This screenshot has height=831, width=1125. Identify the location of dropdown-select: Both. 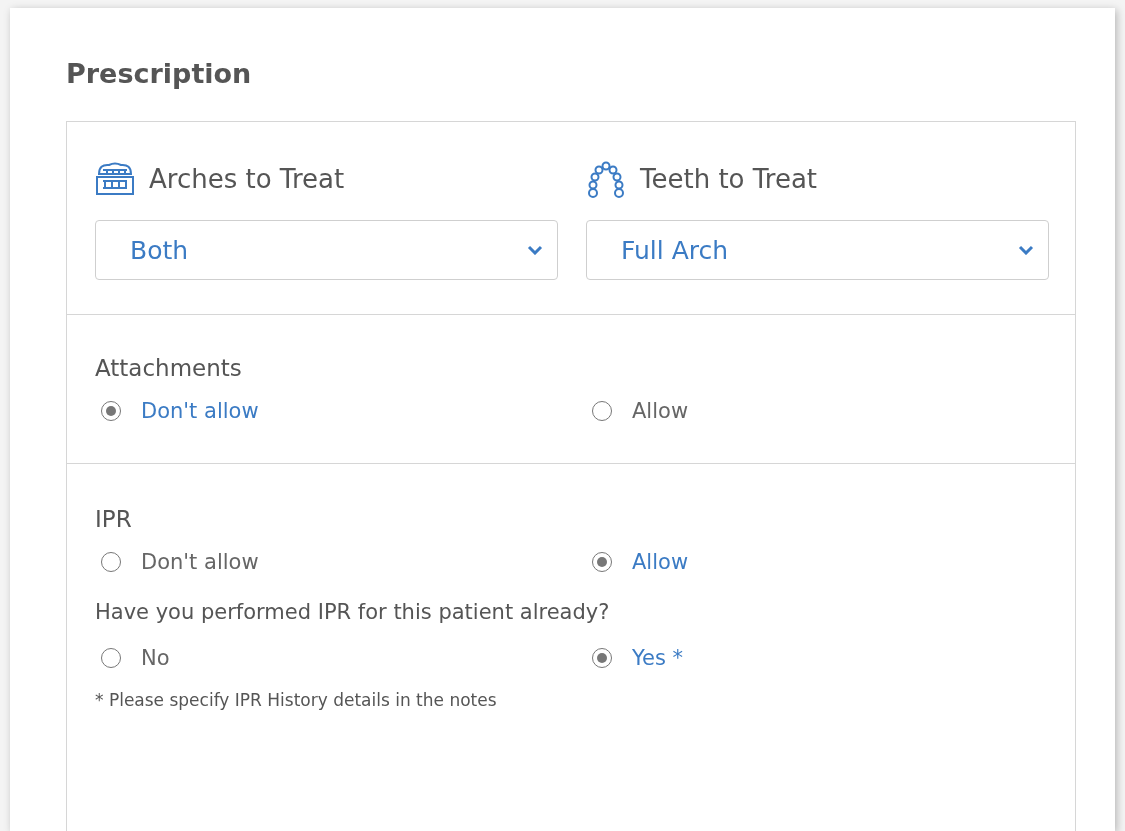
(326, 250).